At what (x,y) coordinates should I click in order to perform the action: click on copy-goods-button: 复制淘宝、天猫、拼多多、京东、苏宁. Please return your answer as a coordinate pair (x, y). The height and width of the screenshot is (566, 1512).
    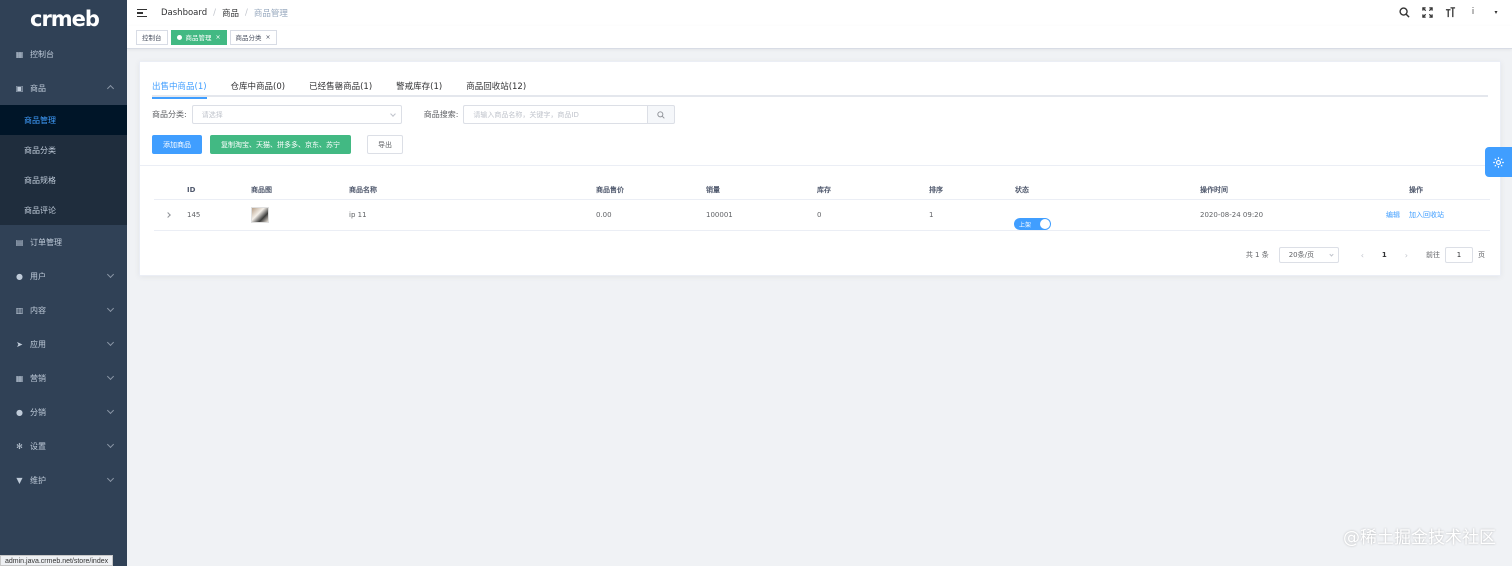
    Looking at the image, I should click on (280, 144).